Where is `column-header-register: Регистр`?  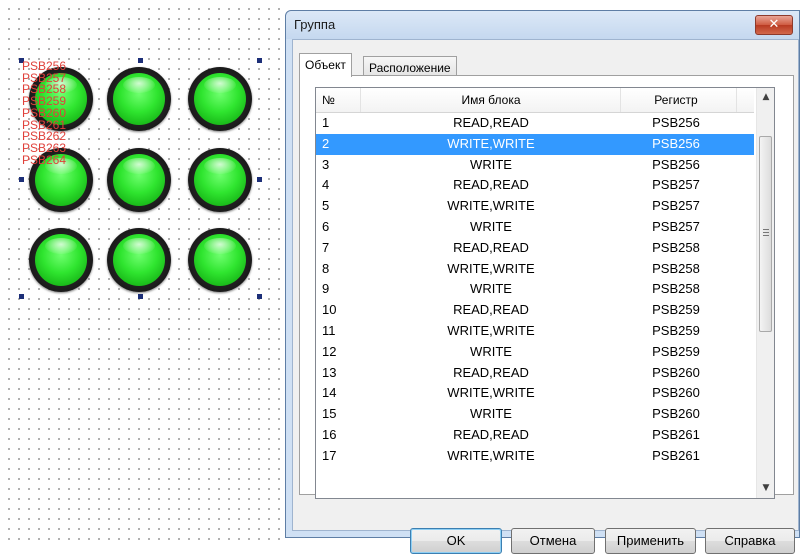
column-header-register: Регистр is located at coordinates (676, 100).